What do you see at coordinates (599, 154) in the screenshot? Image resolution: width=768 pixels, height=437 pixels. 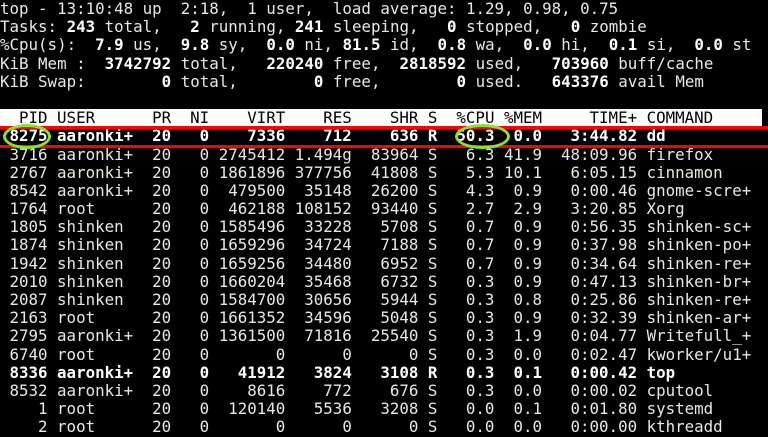 I see `cell-time: 48:09.96` at bounding box center [599, 154].